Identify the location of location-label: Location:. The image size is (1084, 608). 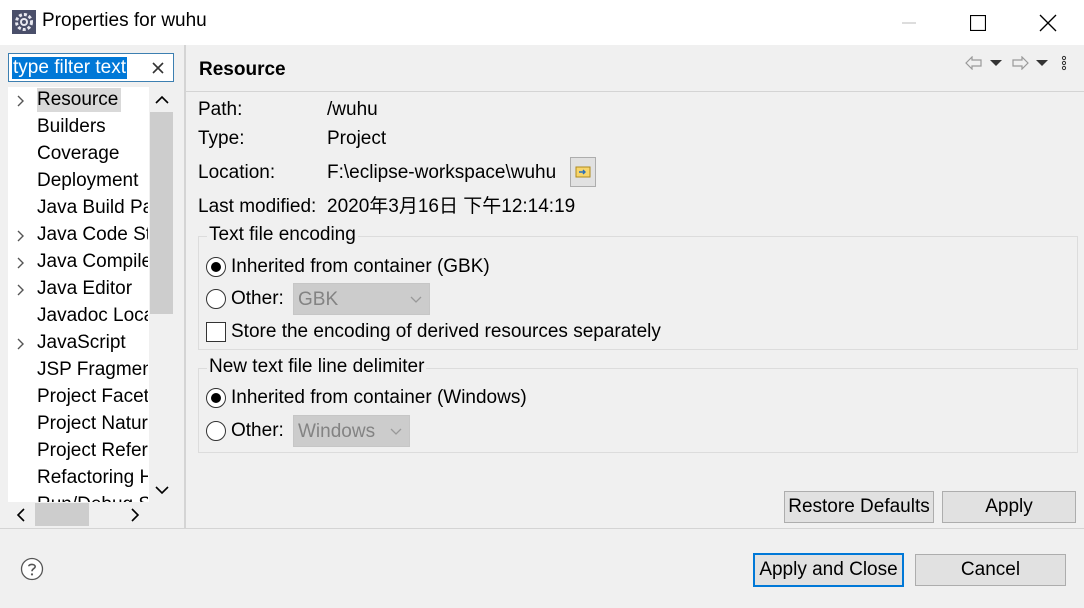
(237, 172).